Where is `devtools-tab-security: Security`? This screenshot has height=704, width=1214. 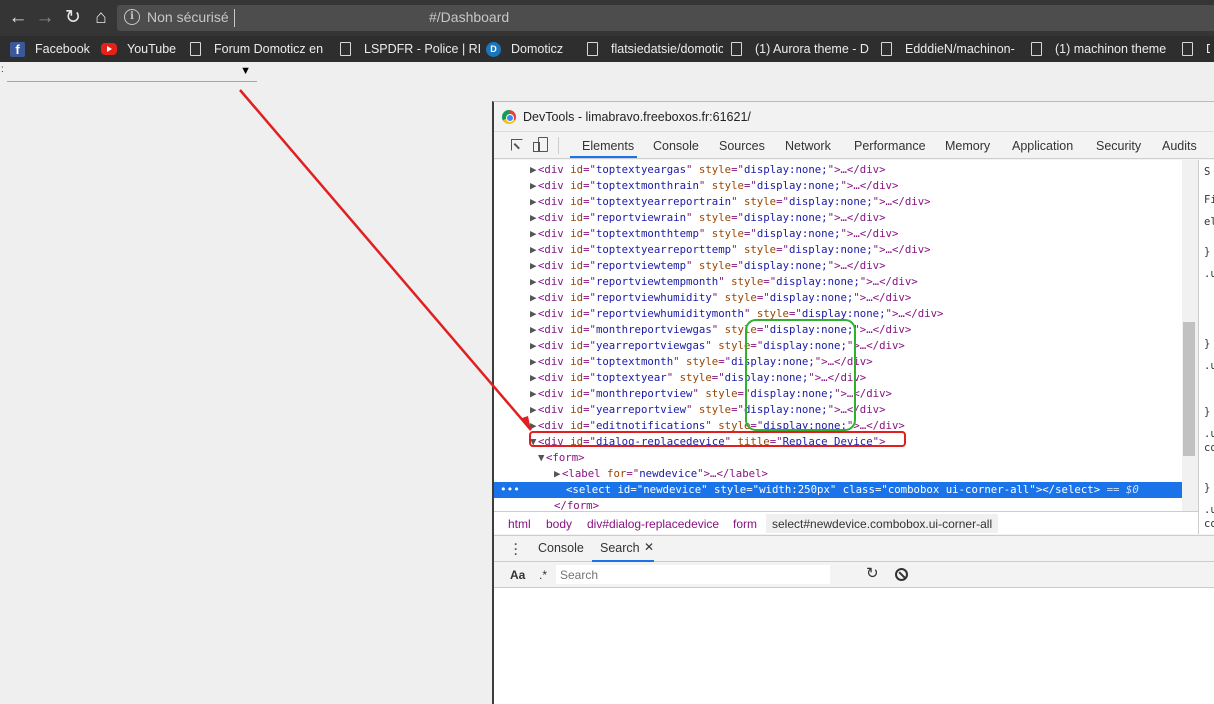
devtools-tab-security: Security is located at coordinates (1118, 146).